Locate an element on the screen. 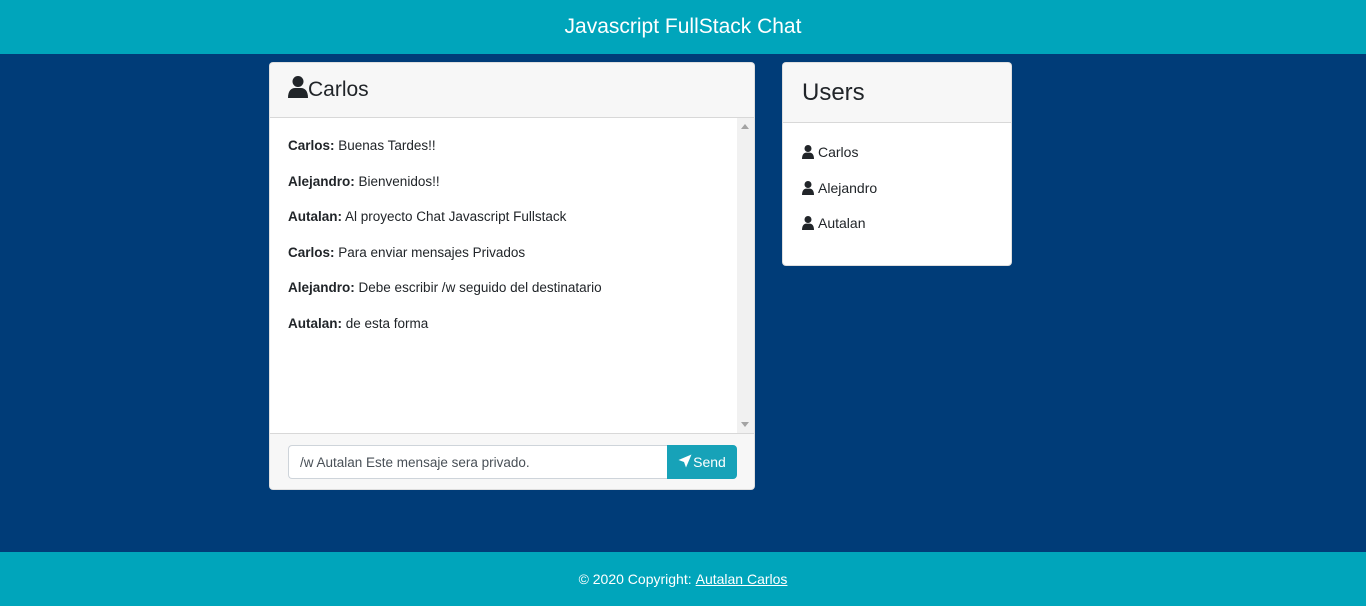 The height and width of the screenshot is (606, 1366). user-list-item: Autalan is located at coordinates (906, 233).